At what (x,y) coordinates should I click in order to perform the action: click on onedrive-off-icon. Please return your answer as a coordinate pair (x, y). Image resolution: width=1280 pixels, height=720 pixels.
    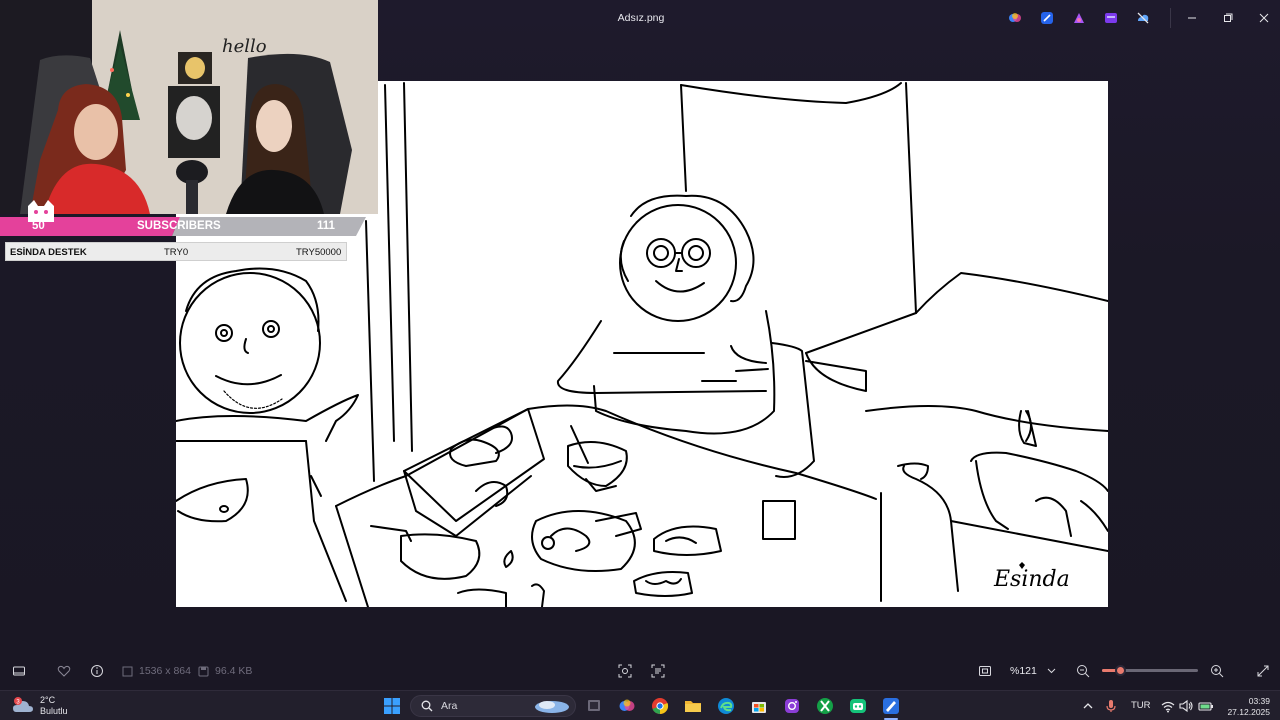
    Looking at the image, I should click on (1143, 18).